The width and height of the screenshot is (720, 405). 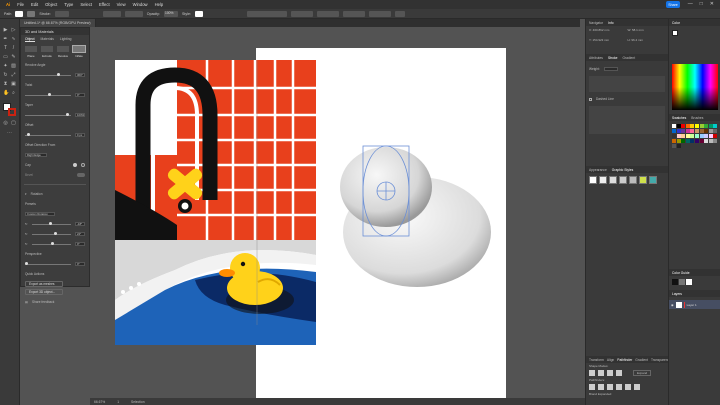 What do you see at coordinates (353, 13) in the screenshot?
I see `w-field` at bounding box center [353, 13].